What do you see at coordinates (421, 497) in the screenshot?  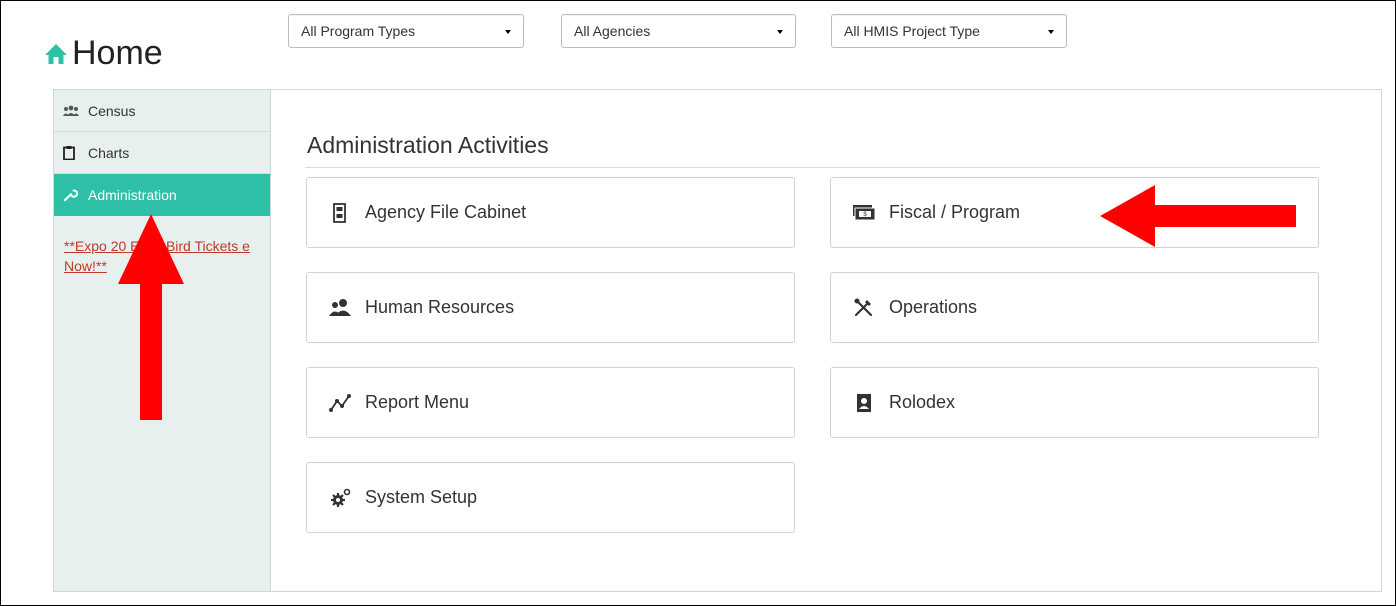 I see `tile-label: System Setup` at bounding box center [421, 497].